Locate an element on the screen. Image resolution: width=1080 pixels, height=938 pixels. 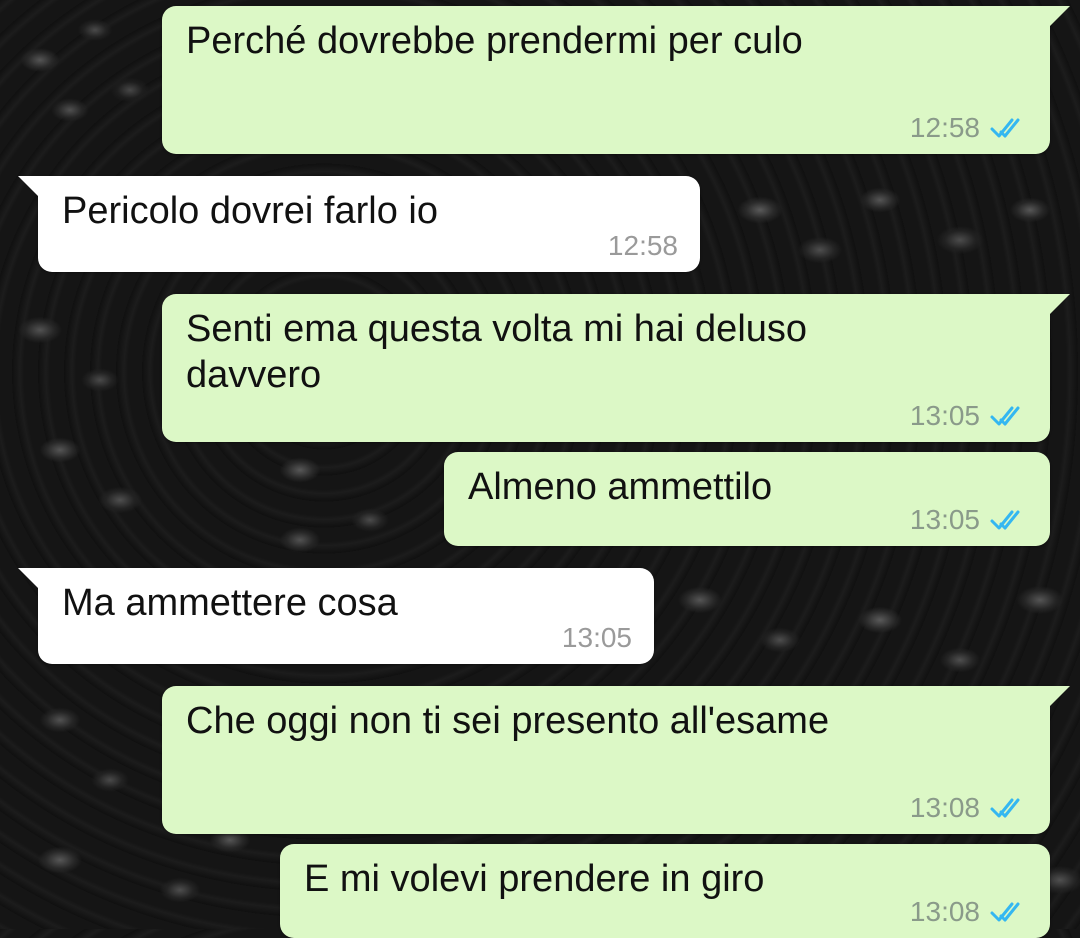
message-bubble-incoming: Ma ammettere cosa 13:05 is located at coordinates (336, 616).